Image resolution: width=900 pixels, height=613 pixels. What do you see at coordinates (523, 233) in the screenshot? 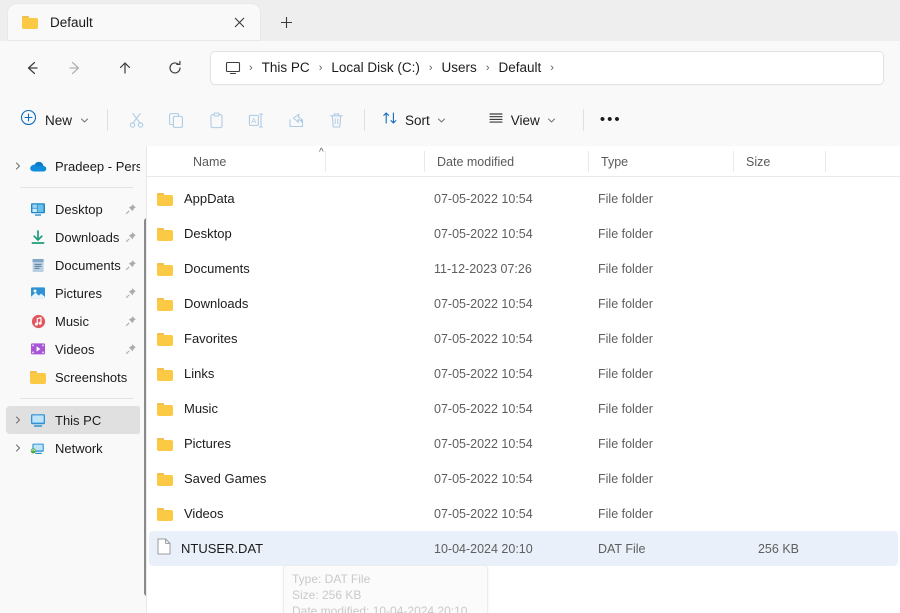
I see `table-row: Desktop 07-05-2022 10:54 File folder` at bounding box center [523, 233].